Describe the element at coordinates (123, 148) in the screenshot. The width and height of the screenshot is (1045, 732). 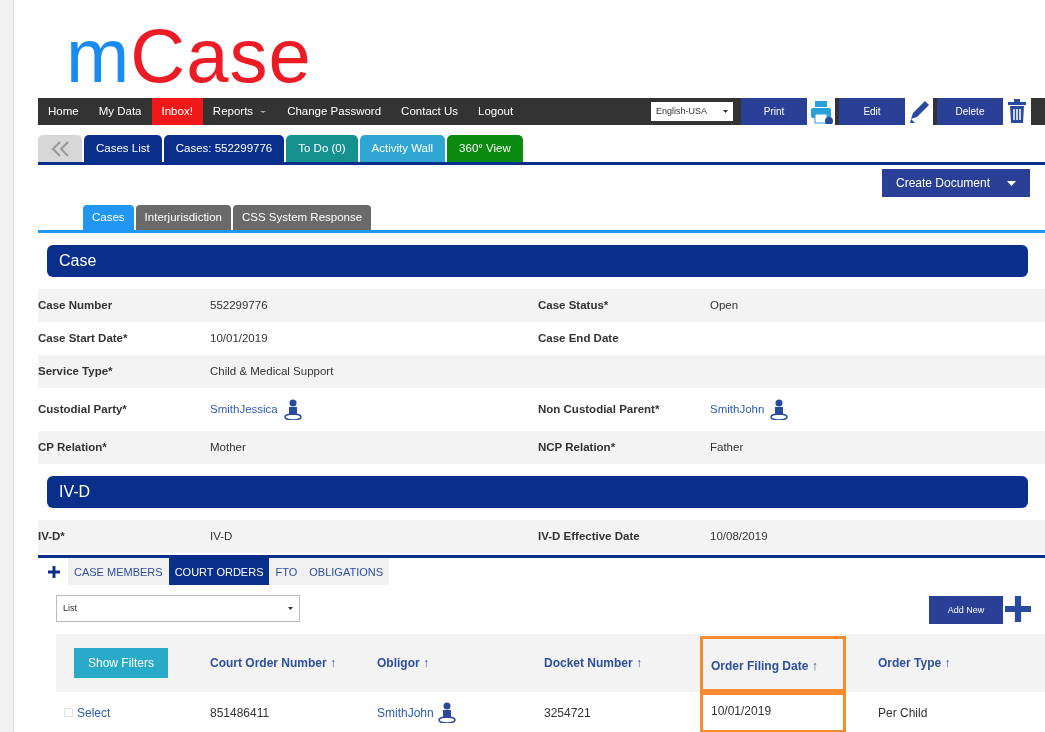
I see `tab: Cases List` at that location.